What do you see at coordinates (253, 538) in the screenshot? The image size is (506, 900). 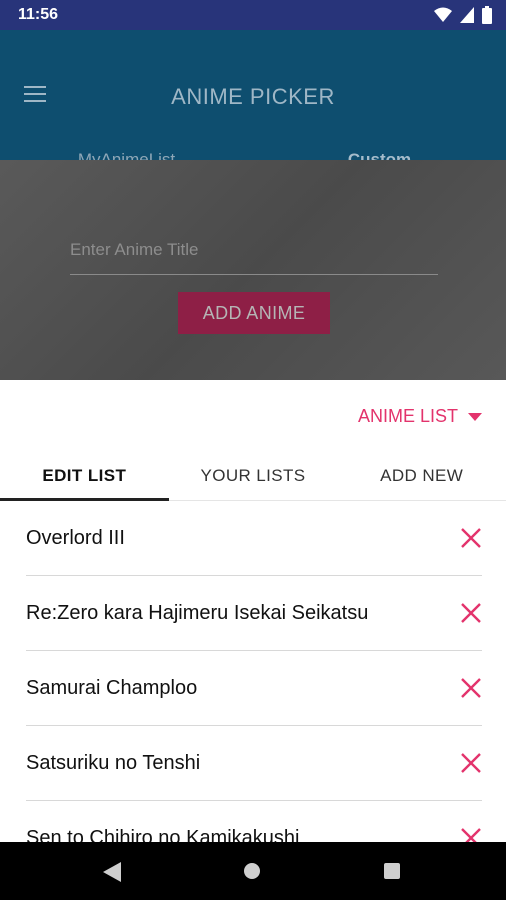 I see `list-item: Overlord III` at bounding box center [253, 538].